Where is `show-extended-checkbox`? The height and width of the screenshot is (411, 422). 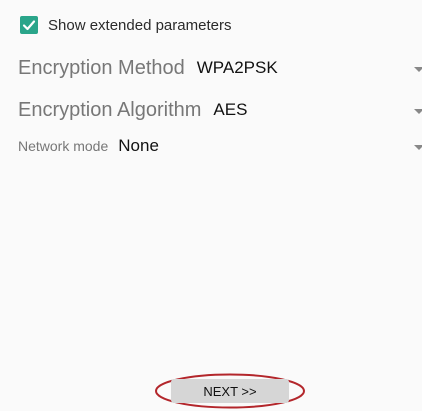
show-extended-checkbox is located at coordinates (29, 25).